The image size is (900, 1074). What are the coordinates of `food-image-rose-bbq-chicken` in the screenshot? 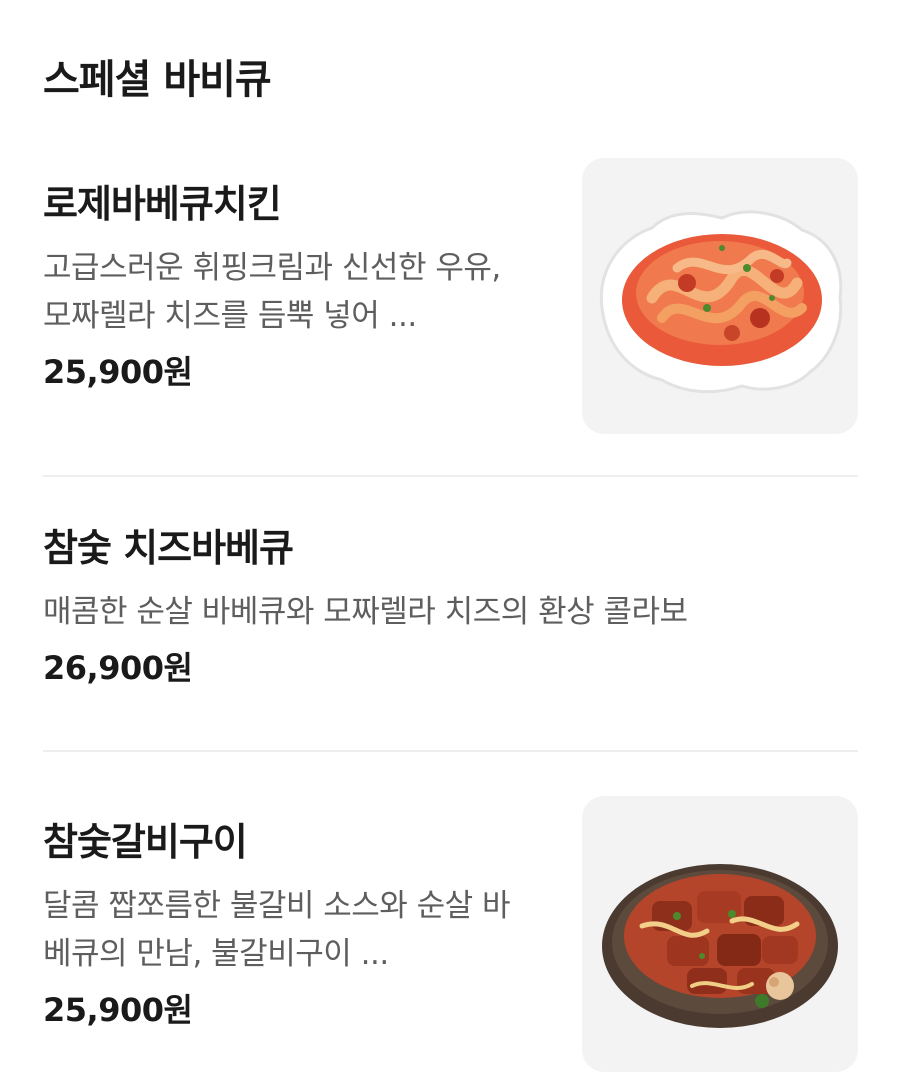 It's located at (720, 296).